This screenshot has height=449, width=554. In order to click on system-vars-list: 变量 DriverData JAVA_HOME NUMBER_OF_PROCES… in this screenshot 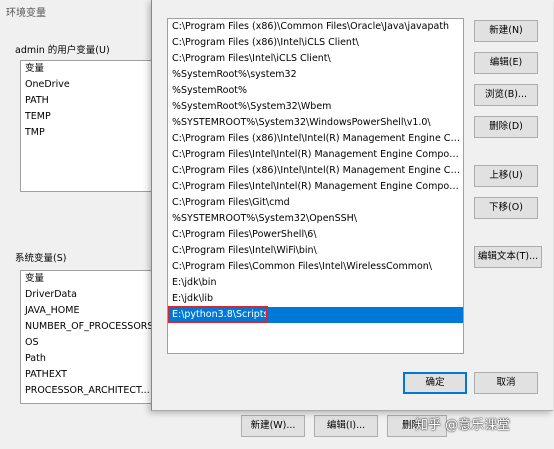, I will do `click(91, 337)`.